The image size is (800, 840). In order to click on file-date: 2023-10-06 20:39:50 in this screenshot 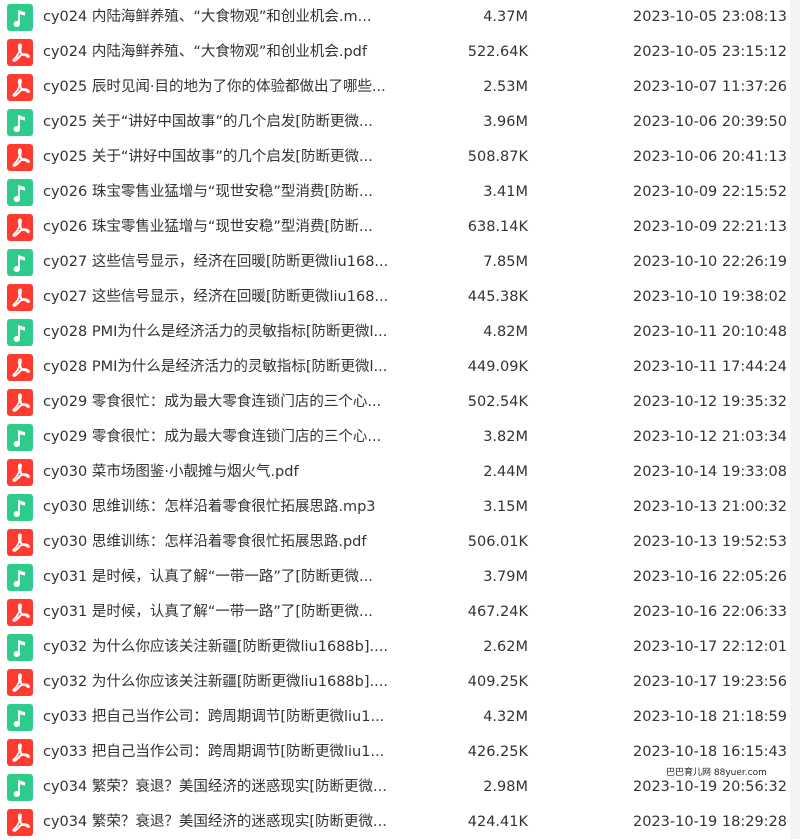, I will do `click(710, 122)`.